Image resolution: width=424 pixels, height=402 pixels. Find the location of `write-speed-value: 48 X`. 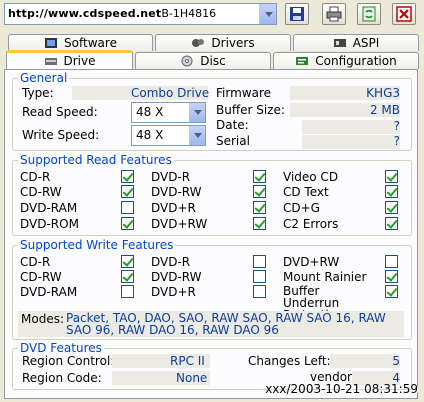

write-speed-value: 48 X is located at coordinates (150, 135).